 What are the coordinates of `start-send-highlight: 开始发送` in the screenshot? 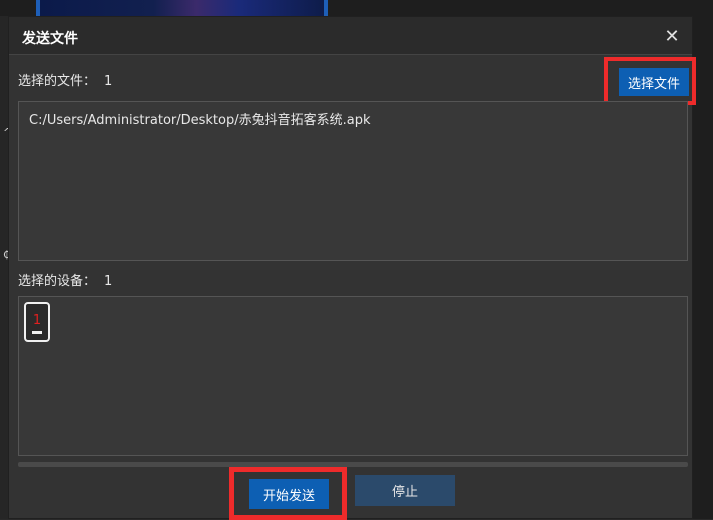 It's located at (288, 493).